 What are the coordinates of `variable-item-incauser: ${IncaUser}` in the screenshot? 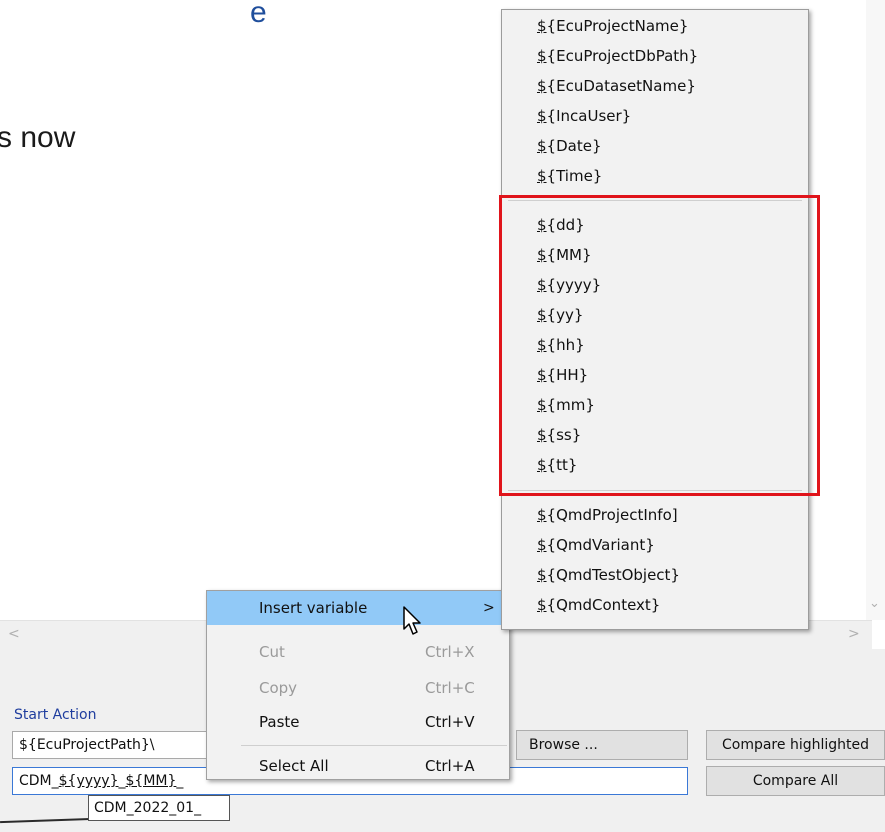 It's located at (584, 116).